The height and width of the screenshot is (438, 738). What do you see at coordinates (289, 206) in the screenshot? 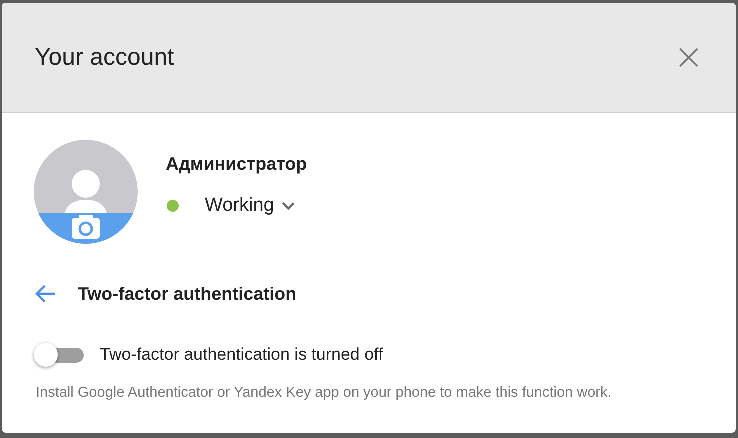
I see `chevron-down-icon` at bounding box center [289, 206].